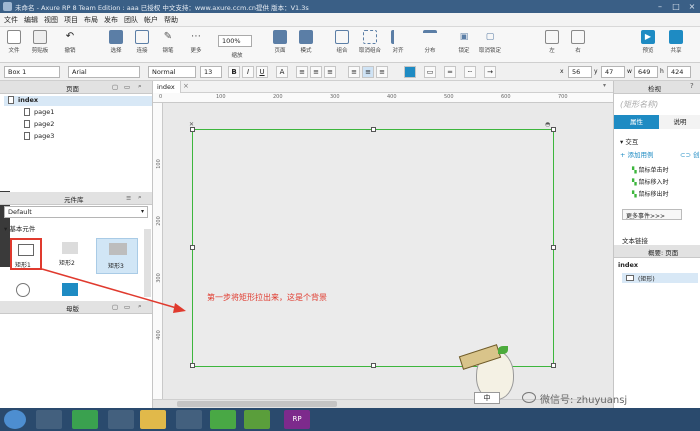  Describe the element at coordinates (650, 169) in the screenshot. I see `event-onclick: ▚ 鼠标单击时` at that location.